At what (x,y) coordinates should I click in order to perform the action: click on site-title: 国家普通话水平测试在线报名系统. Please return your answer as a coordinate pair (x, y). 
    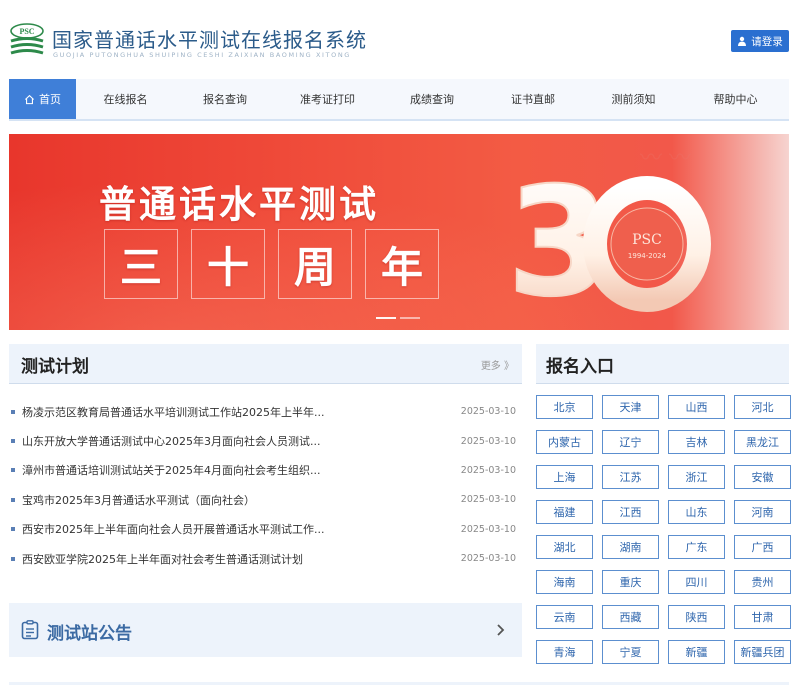
    Looking at the image, I should click on (209, 40).